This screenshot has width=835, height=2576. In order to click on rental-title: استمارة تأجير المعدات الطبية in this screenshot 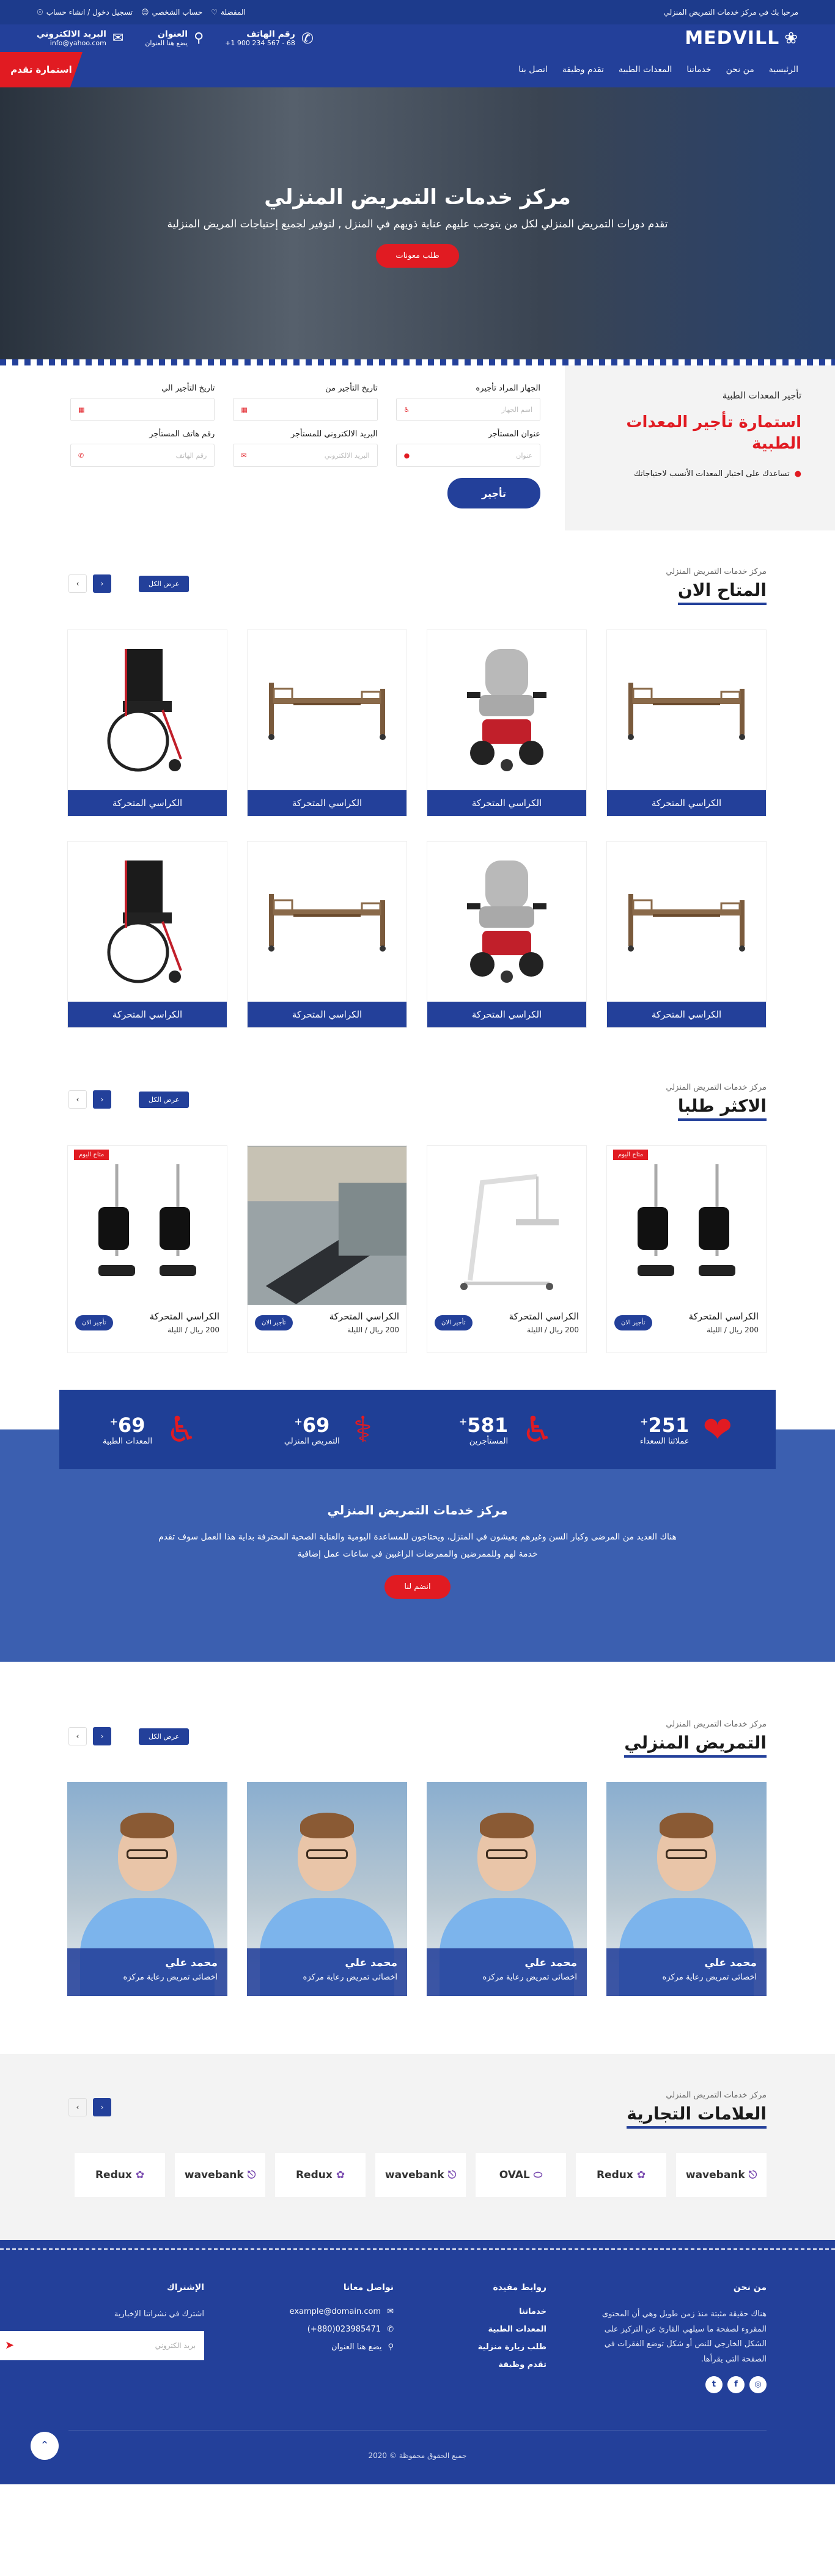, I will do `click(713, 433)`.